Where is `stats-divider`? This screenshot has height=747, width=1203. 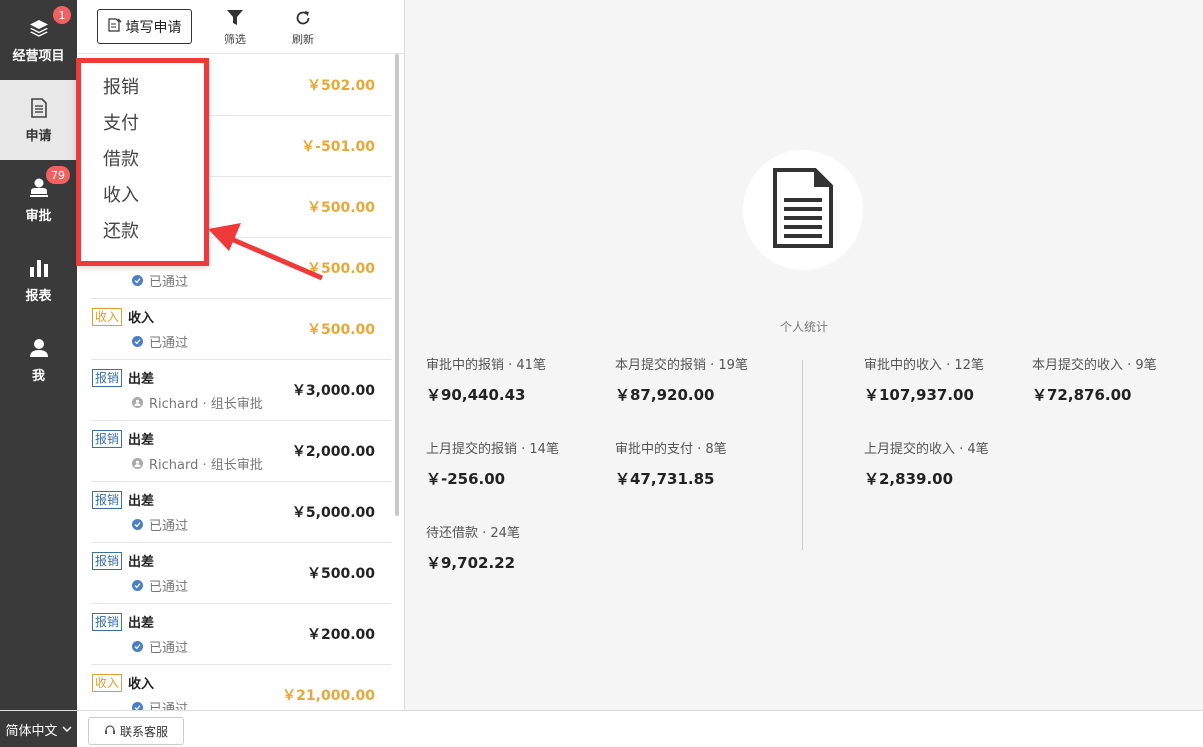
stats-divider is located at coordinates (802, 455).